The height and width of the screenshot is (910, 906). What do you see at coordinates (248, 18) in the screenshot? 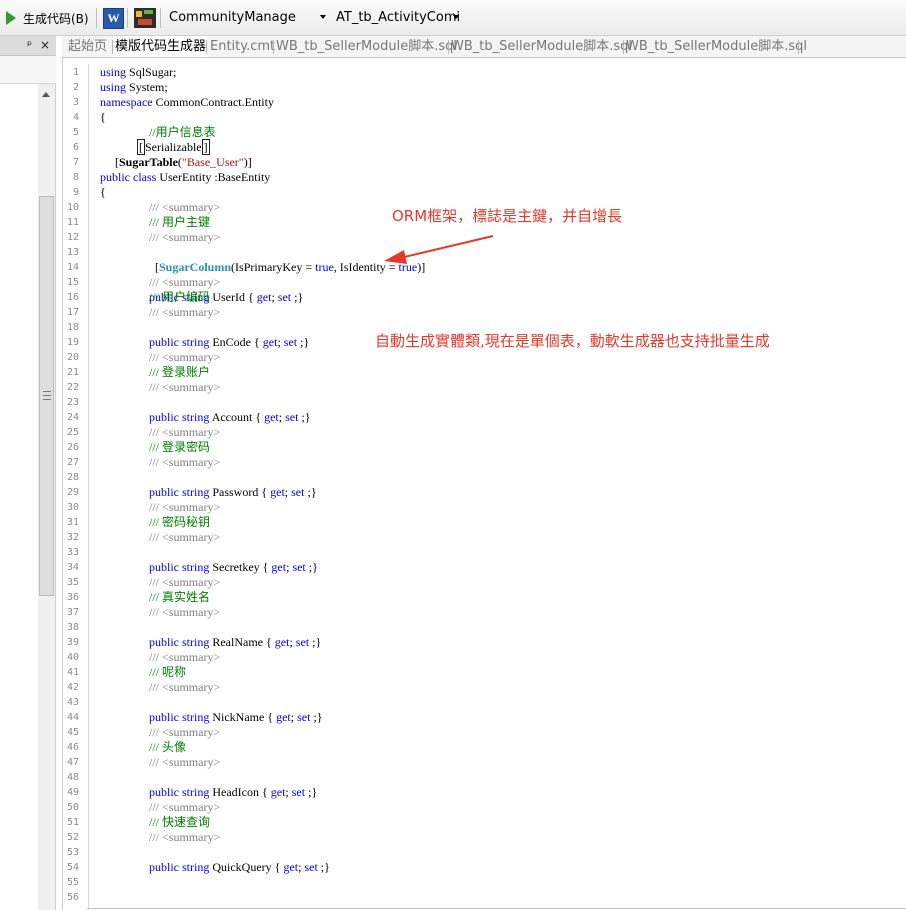
I see `database-select: CommunityManage` at bounding box center [248, 18].